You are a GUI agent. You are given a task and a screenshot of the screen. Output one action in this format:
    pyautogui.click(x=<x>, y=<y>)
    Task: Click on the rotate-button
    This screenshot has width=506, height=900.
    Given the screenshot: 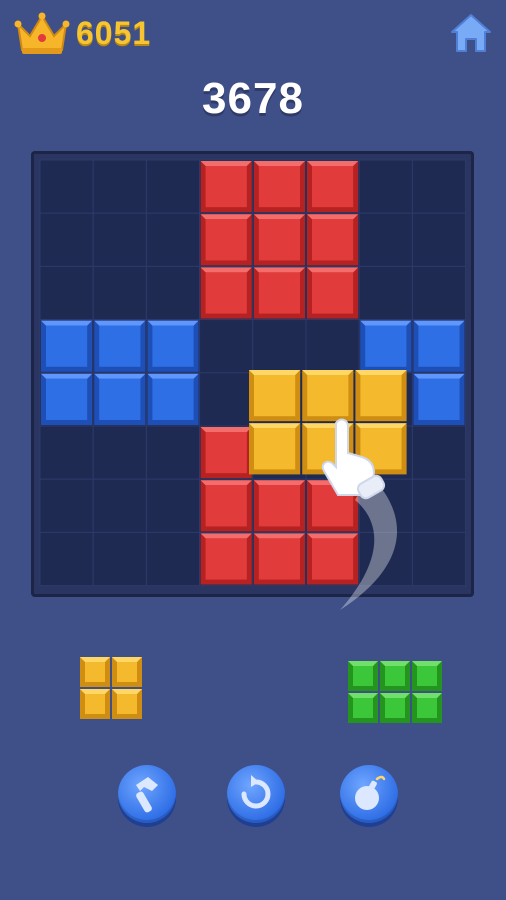 What is the action you would take?
    pyautogui.click(x=256, y=794)
    